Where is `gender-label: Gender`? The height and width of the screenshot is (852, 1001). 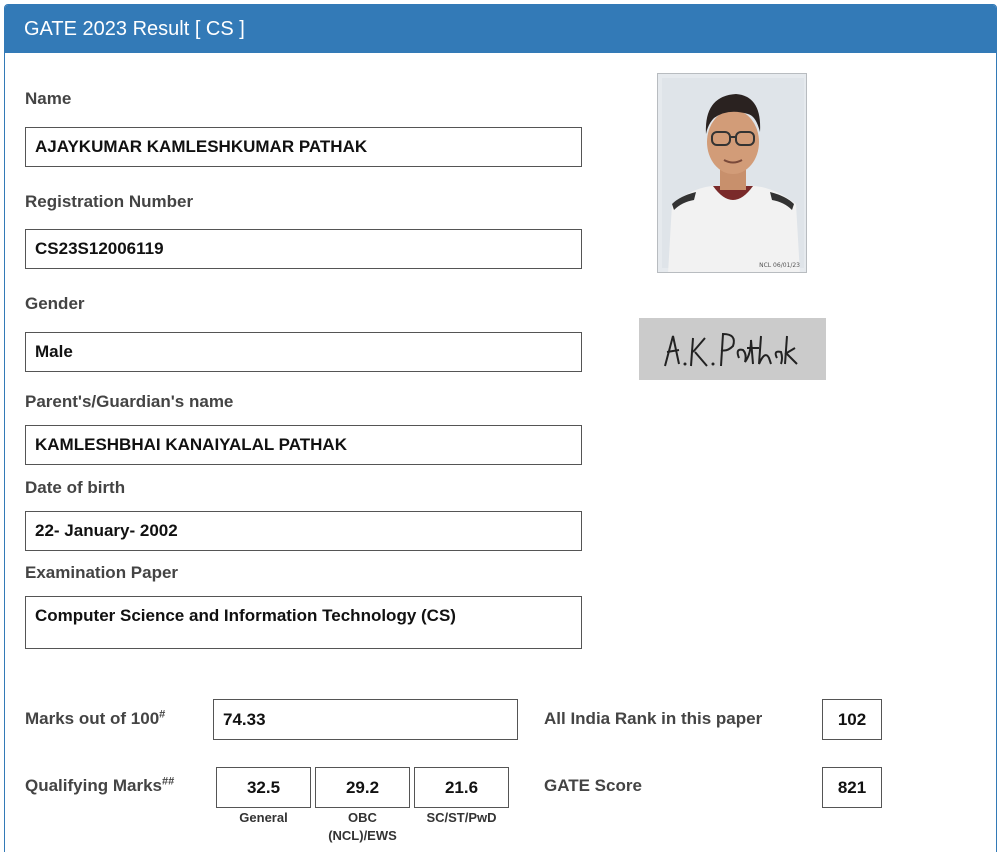
gender-label: Gender is located at coordinates (55, 303).